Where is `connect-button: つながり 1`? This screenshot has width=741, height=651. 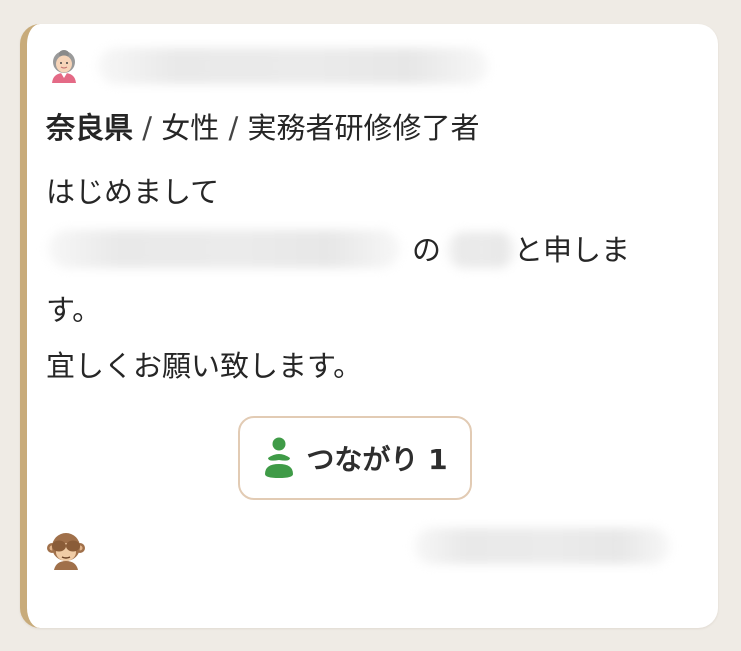 connect-button: つながり 1 is located at coordinates (355, 458).